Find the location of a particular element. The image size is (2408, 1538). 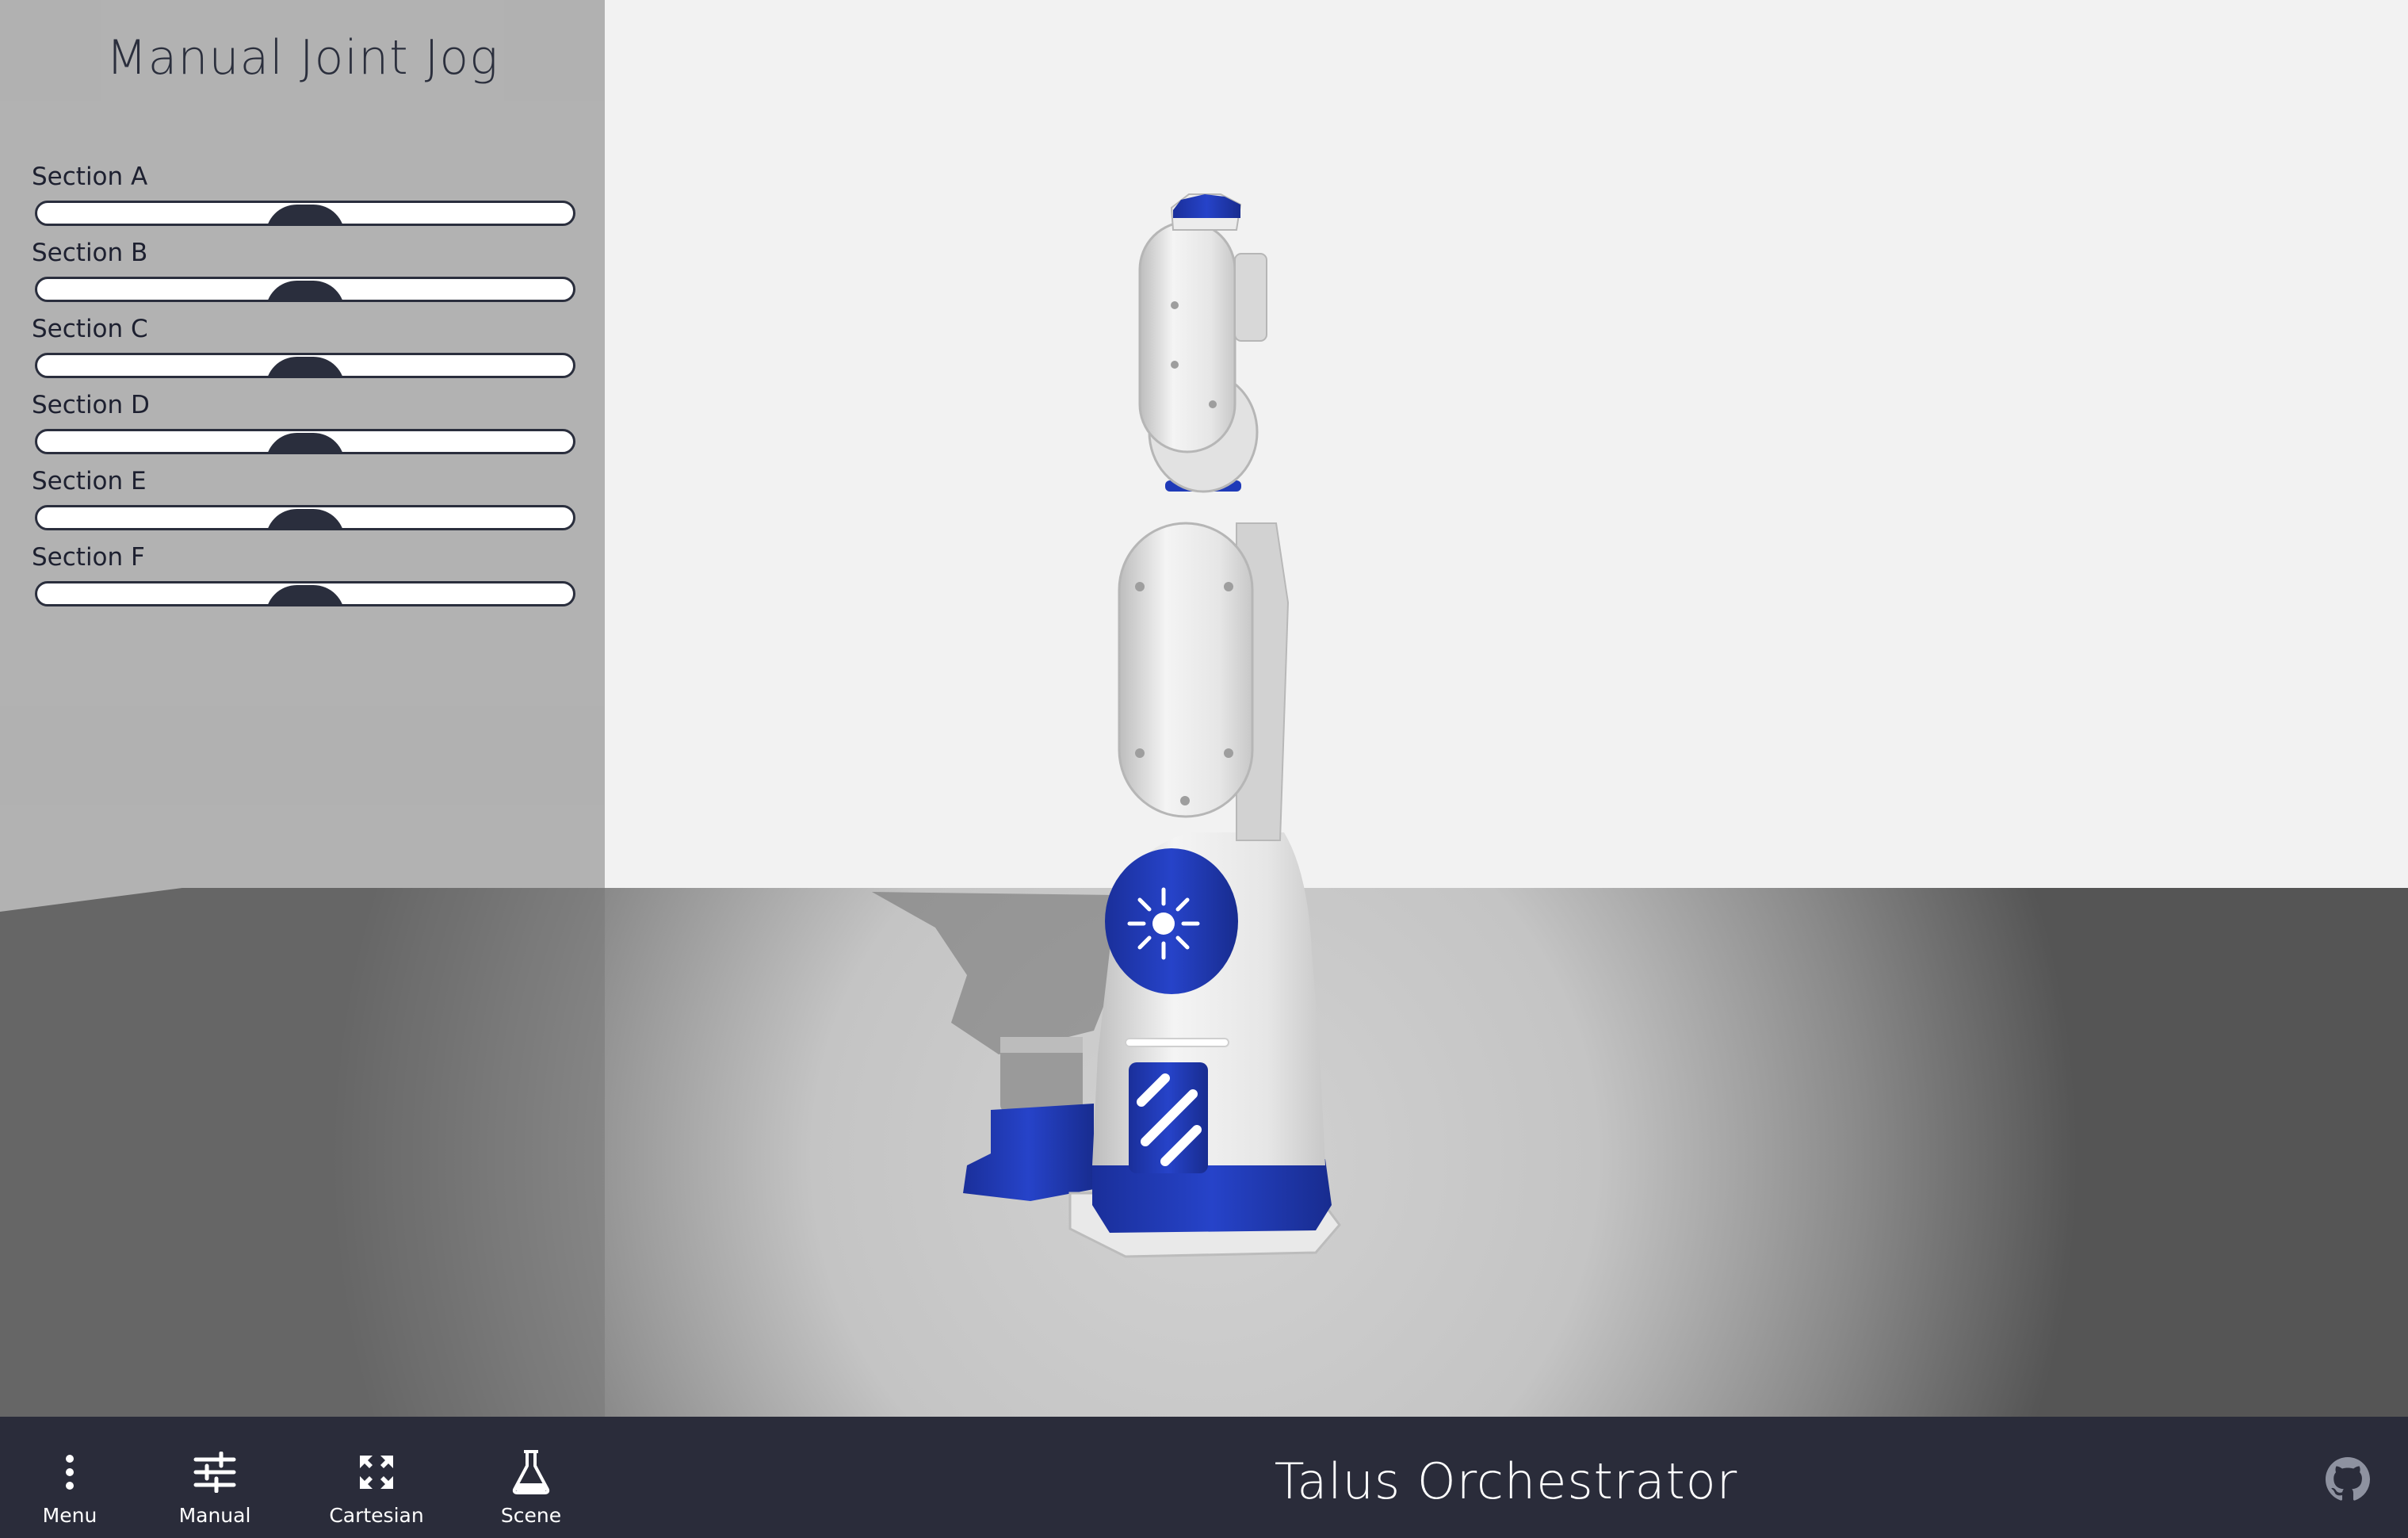

joint-slider-f is located at coordinates (305, 593).